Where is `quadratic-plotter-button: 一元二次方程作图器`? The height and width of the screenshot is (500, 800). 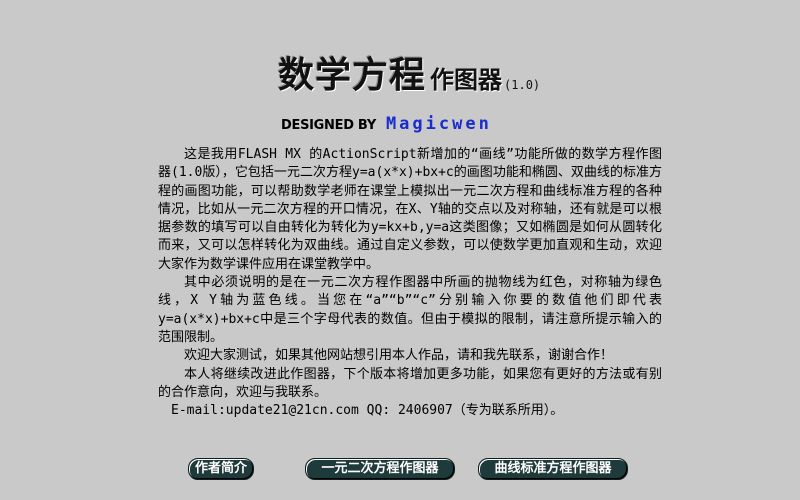 quadratic-plotter-button: 一元二次方程作图器 is located at coordinates (380, 469).